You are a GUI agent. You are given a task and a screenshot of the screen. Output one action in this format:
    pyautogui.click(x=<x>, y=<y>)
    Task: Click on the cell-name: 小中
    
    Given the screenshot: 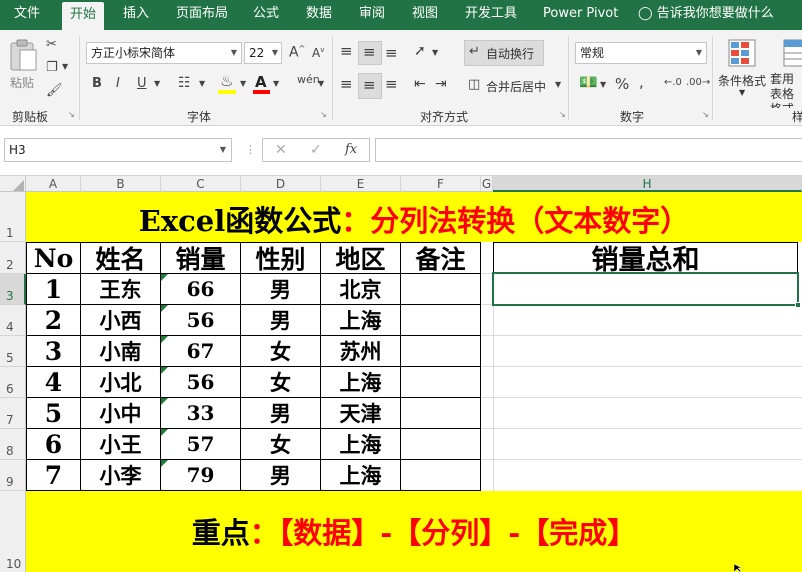 What is the action you would take?
    pyautogui.click(x=121, y=413)
    